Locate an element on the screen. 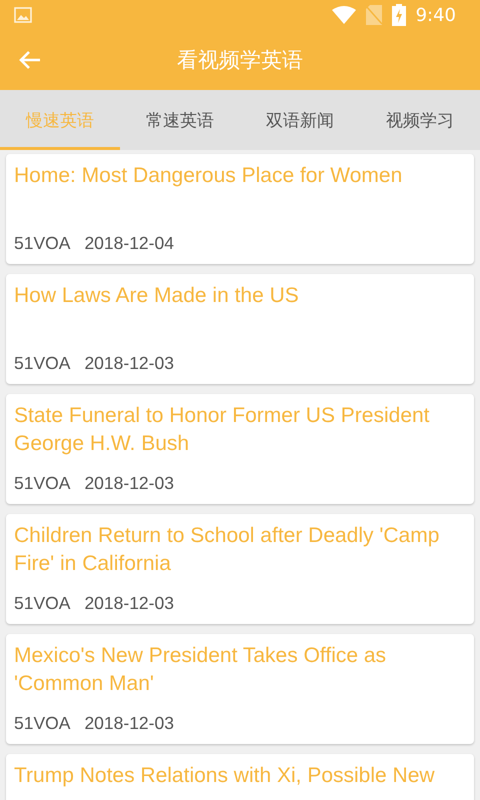 The image size is (480, 800). article-title: Mexico's New President Takes Office as 'Common Man' is located at coordinates (201, 670).